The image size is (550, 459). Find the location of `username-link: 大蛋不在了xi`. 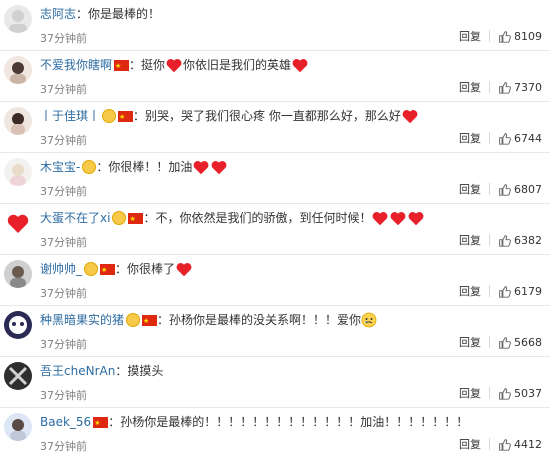

username-link: 大蛋不在了xi is located at coordinates (75, 218).